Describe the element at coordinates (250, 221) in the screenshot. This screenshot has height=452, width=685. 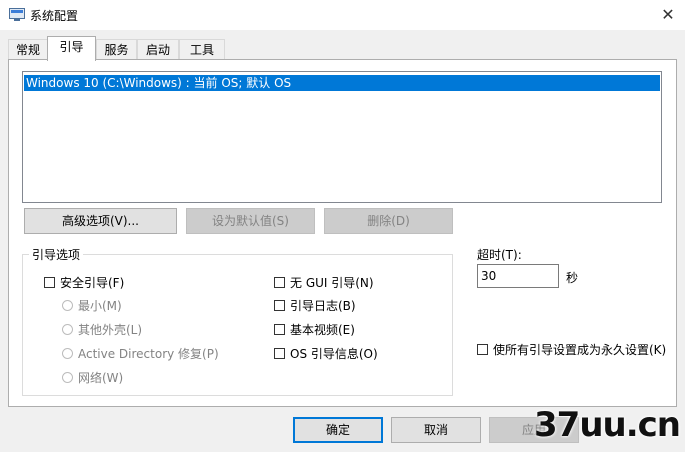
I see `set-default-button: 设为默认值(S)` at that location.